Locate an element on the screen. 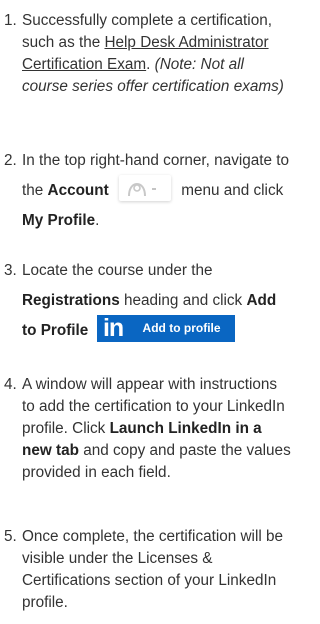 The width and height of the screenshot is (320, 624). step-number: 1. is located at coordinates (10, 20).